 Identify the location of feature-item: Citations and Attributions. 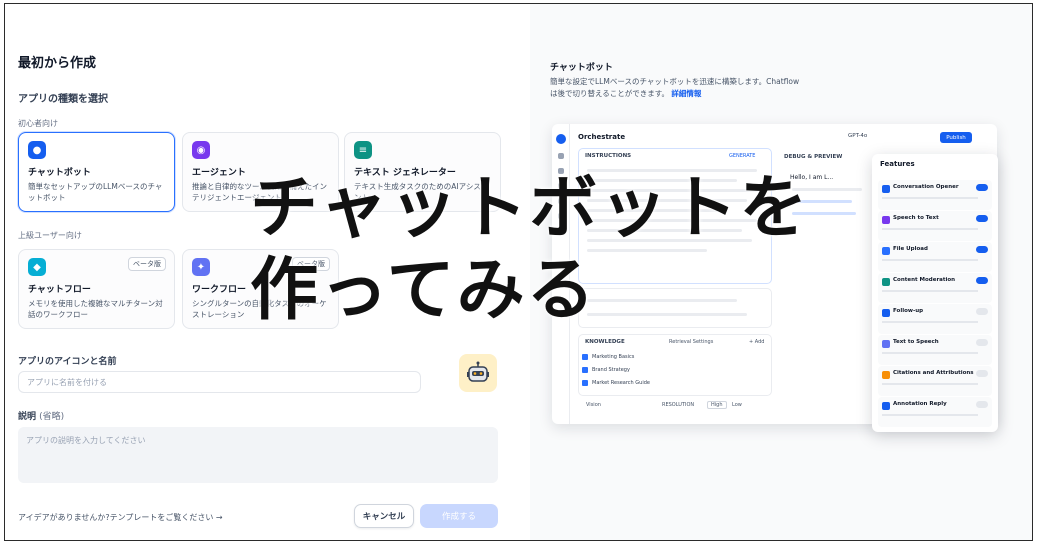
(935, 381).